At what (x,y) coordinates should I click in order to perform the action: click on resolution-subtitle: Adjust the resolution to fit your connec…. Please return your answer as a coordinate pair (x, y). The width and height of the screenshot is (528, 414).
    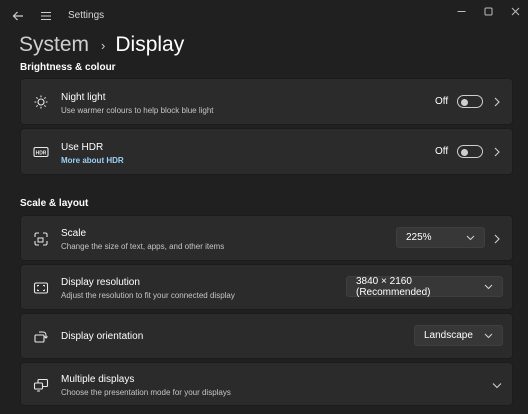
    Looking at the image, I should click on (148, 295).